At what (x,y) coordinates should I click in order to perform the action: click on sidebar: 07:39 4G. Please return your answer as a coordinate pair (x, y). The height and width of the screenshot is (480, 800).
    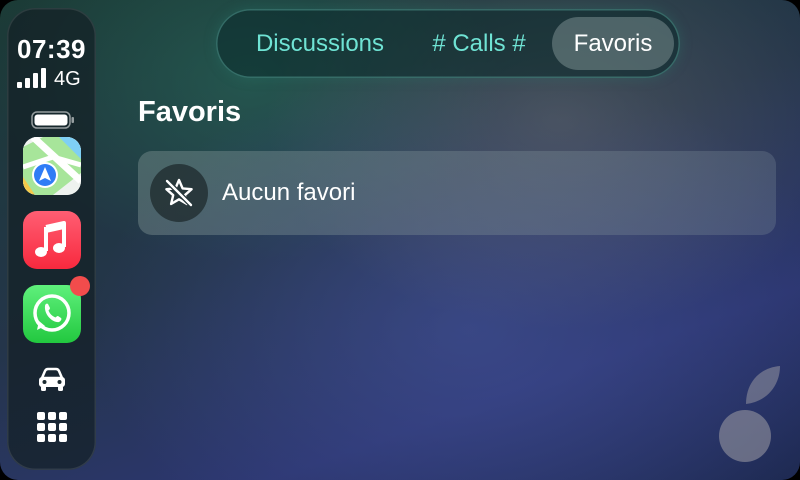
    Looking at the image, I should click on (51, 239).